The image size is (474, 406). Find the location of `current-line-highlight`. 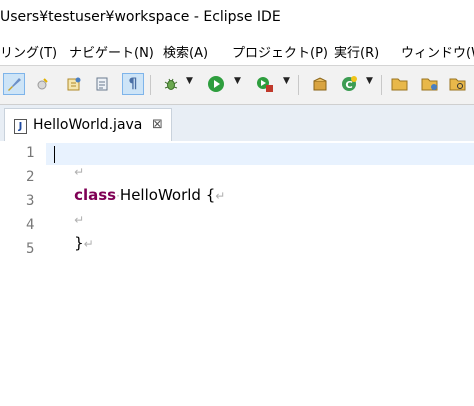

current-line-highlight is located at coordinates (260, 154).